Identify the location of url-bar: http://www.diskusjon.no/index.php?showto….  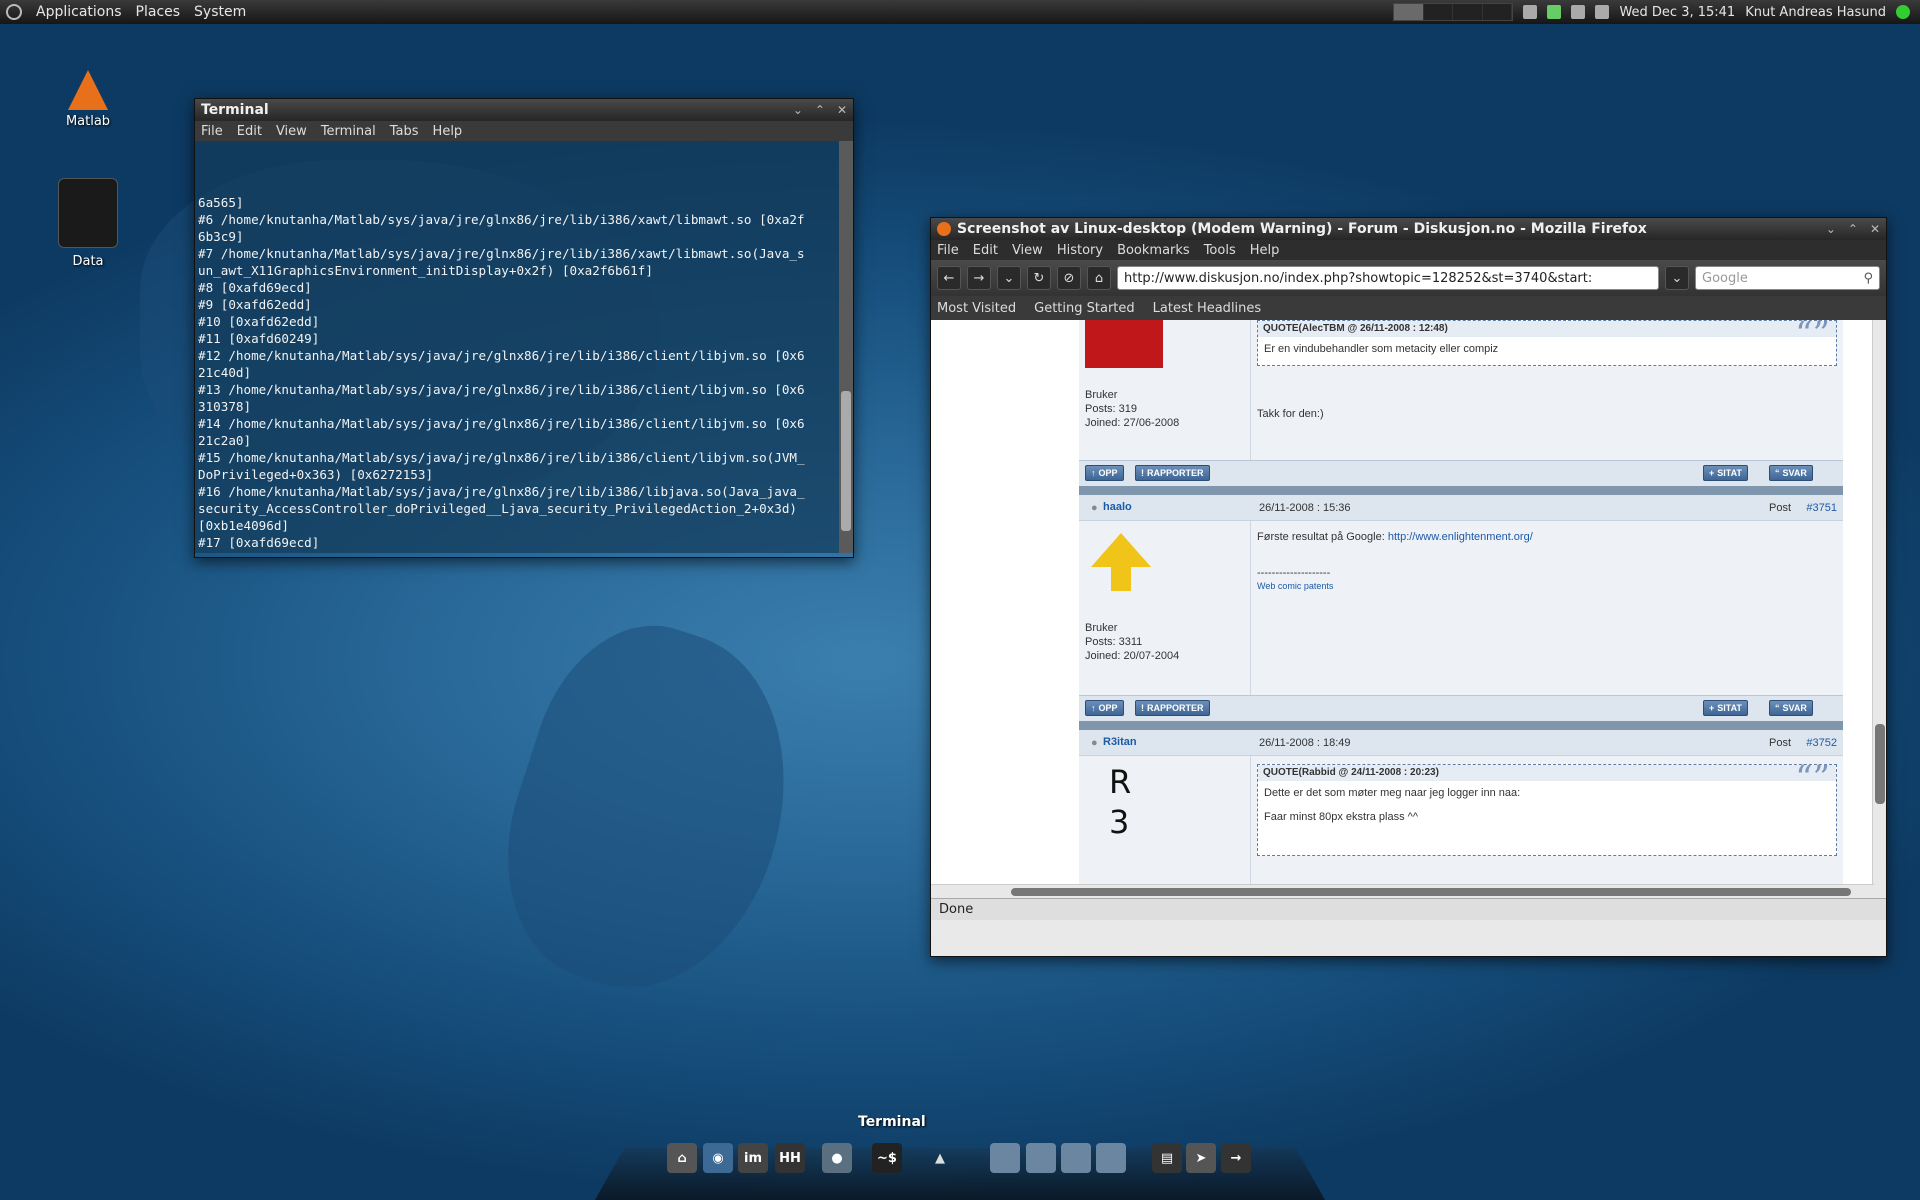
(1388, 278).